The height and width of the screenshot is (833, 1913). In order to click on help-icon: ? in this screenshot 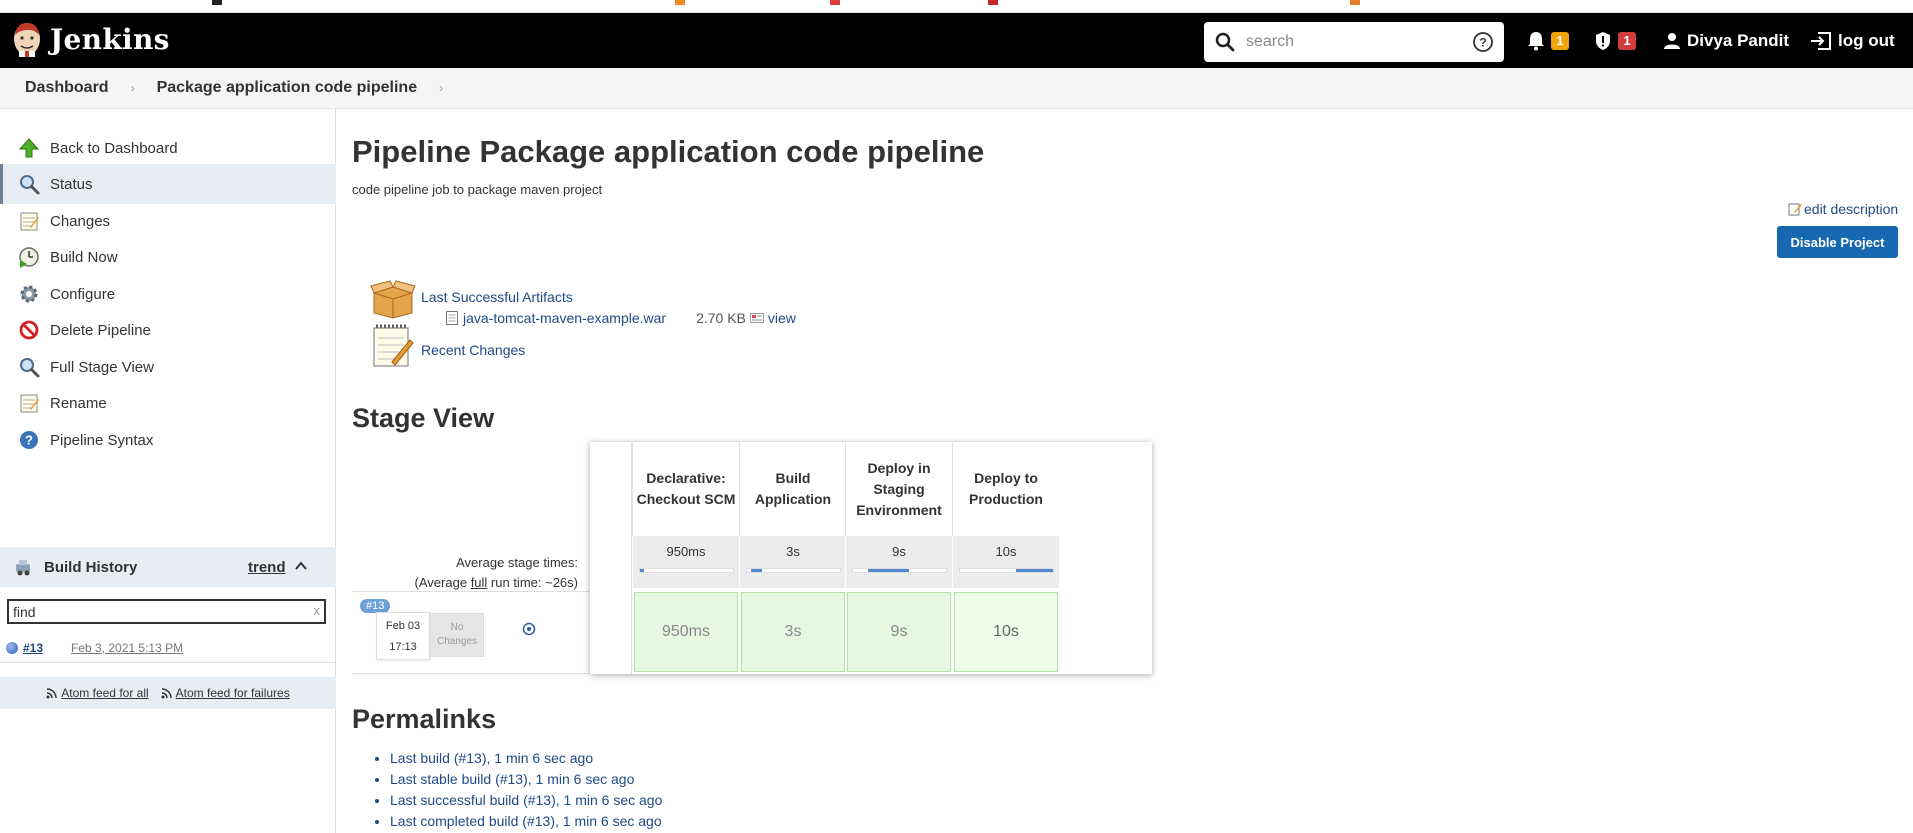, I will do `click(1483, 42)`.